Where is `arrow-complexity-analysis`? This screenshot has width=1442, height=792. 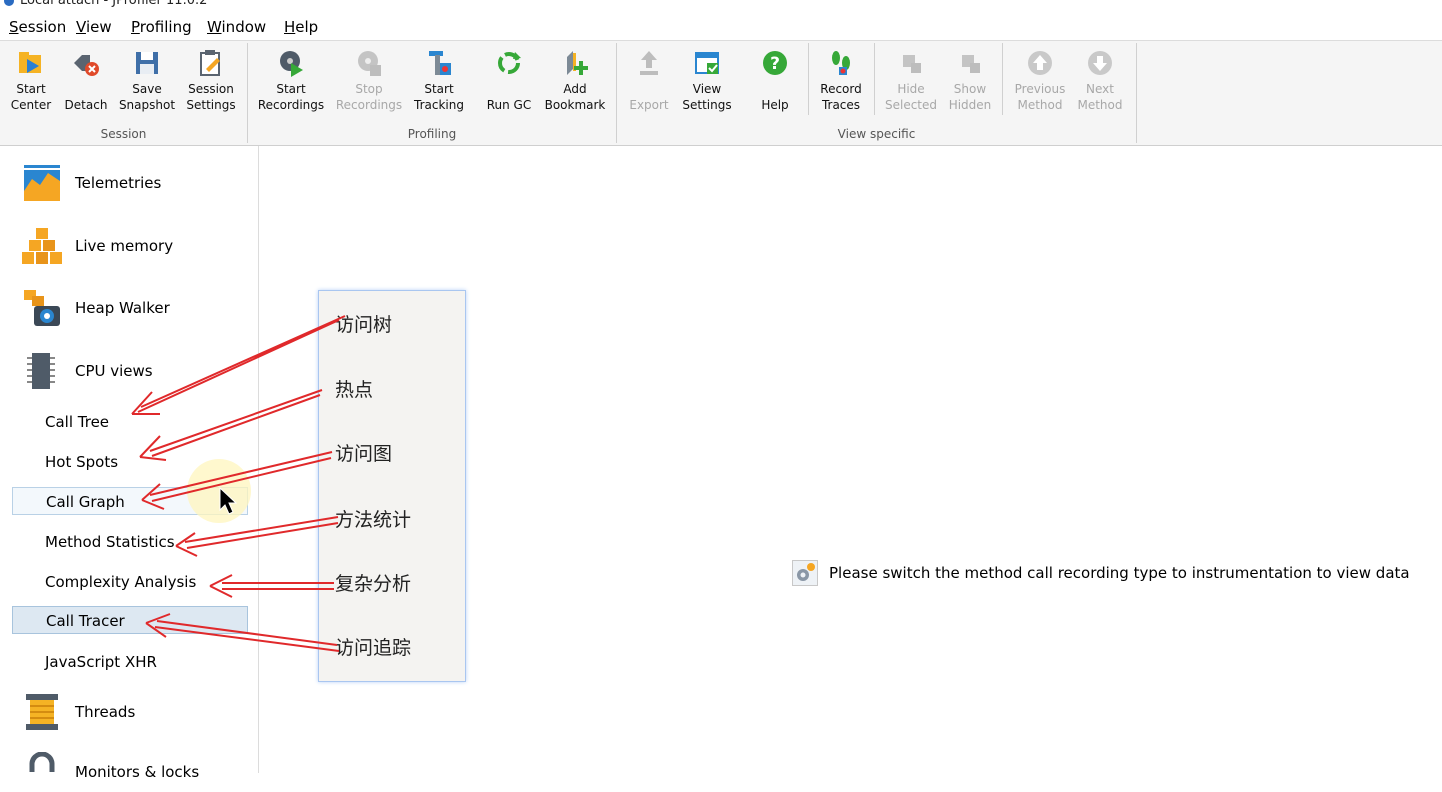
arrow-complexity-analysis is located at coordinates (271, 586).